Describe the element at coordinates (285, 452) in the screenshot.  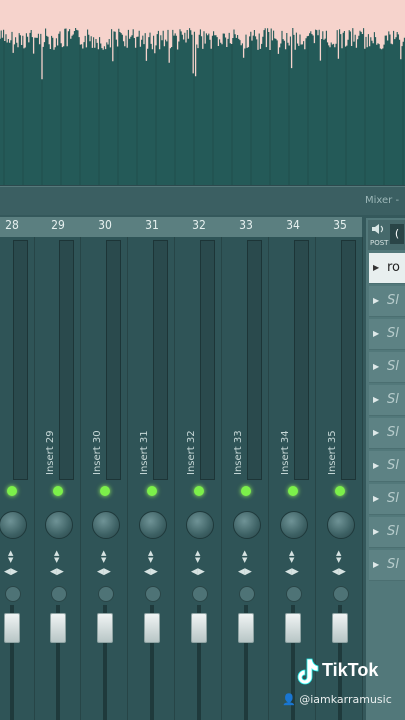
I see `insert-label: Insert 34` at that location.